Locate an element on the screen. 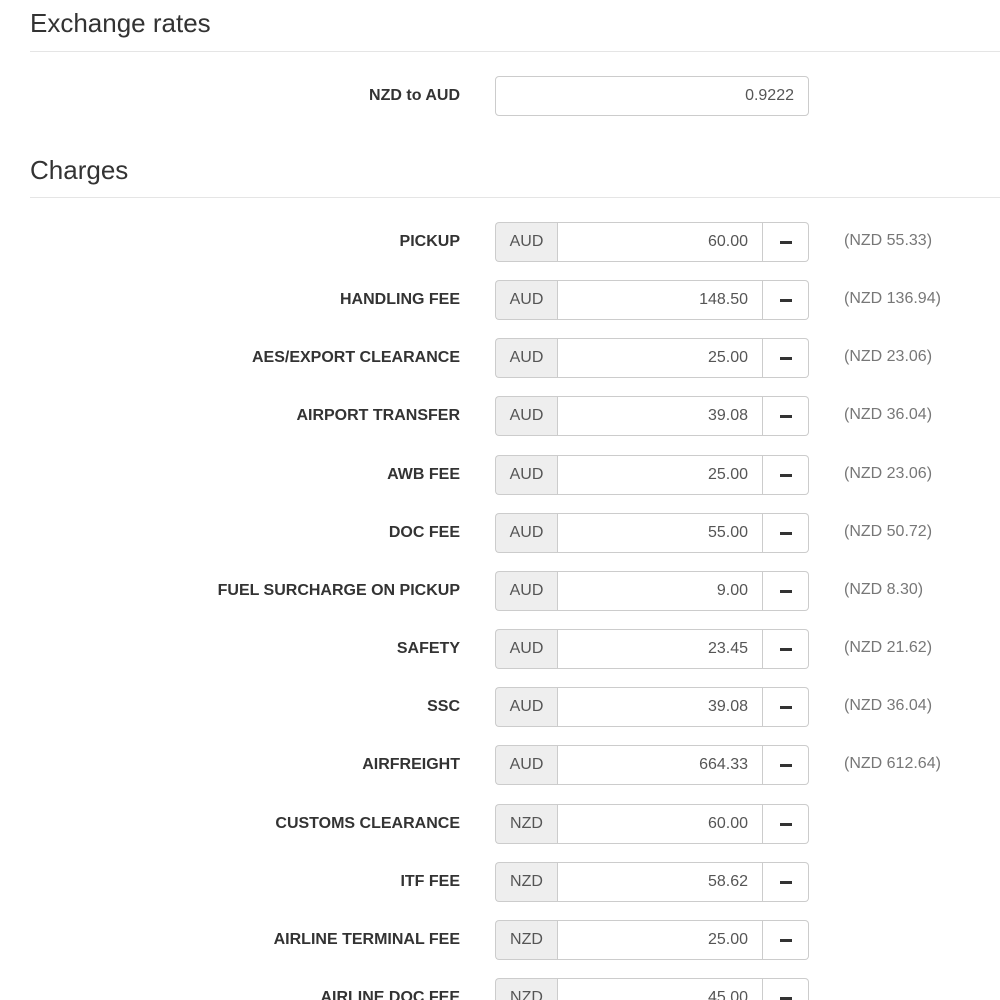 The height and width of the screenshot is (1000, 1000). charge-label: AES/EXPORT CLEARANCE is located at coordinates (355, 357).